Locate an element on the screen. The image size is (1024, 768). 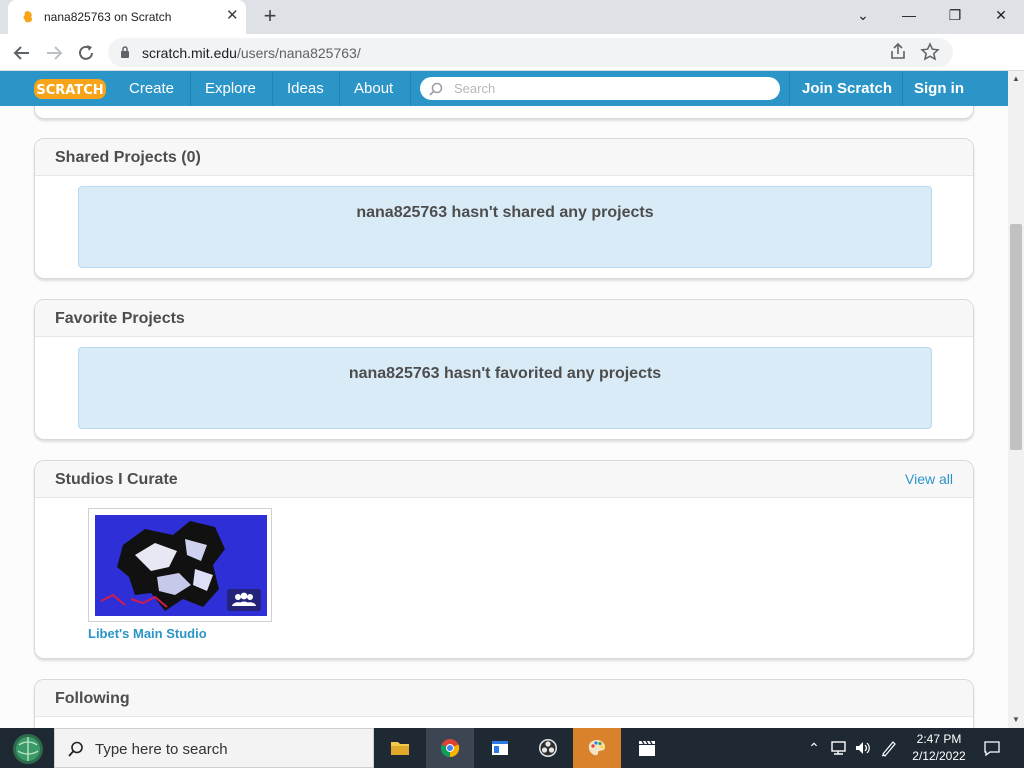
scratch-logo-text: SCRATCH is located at coordinates (69, 90).